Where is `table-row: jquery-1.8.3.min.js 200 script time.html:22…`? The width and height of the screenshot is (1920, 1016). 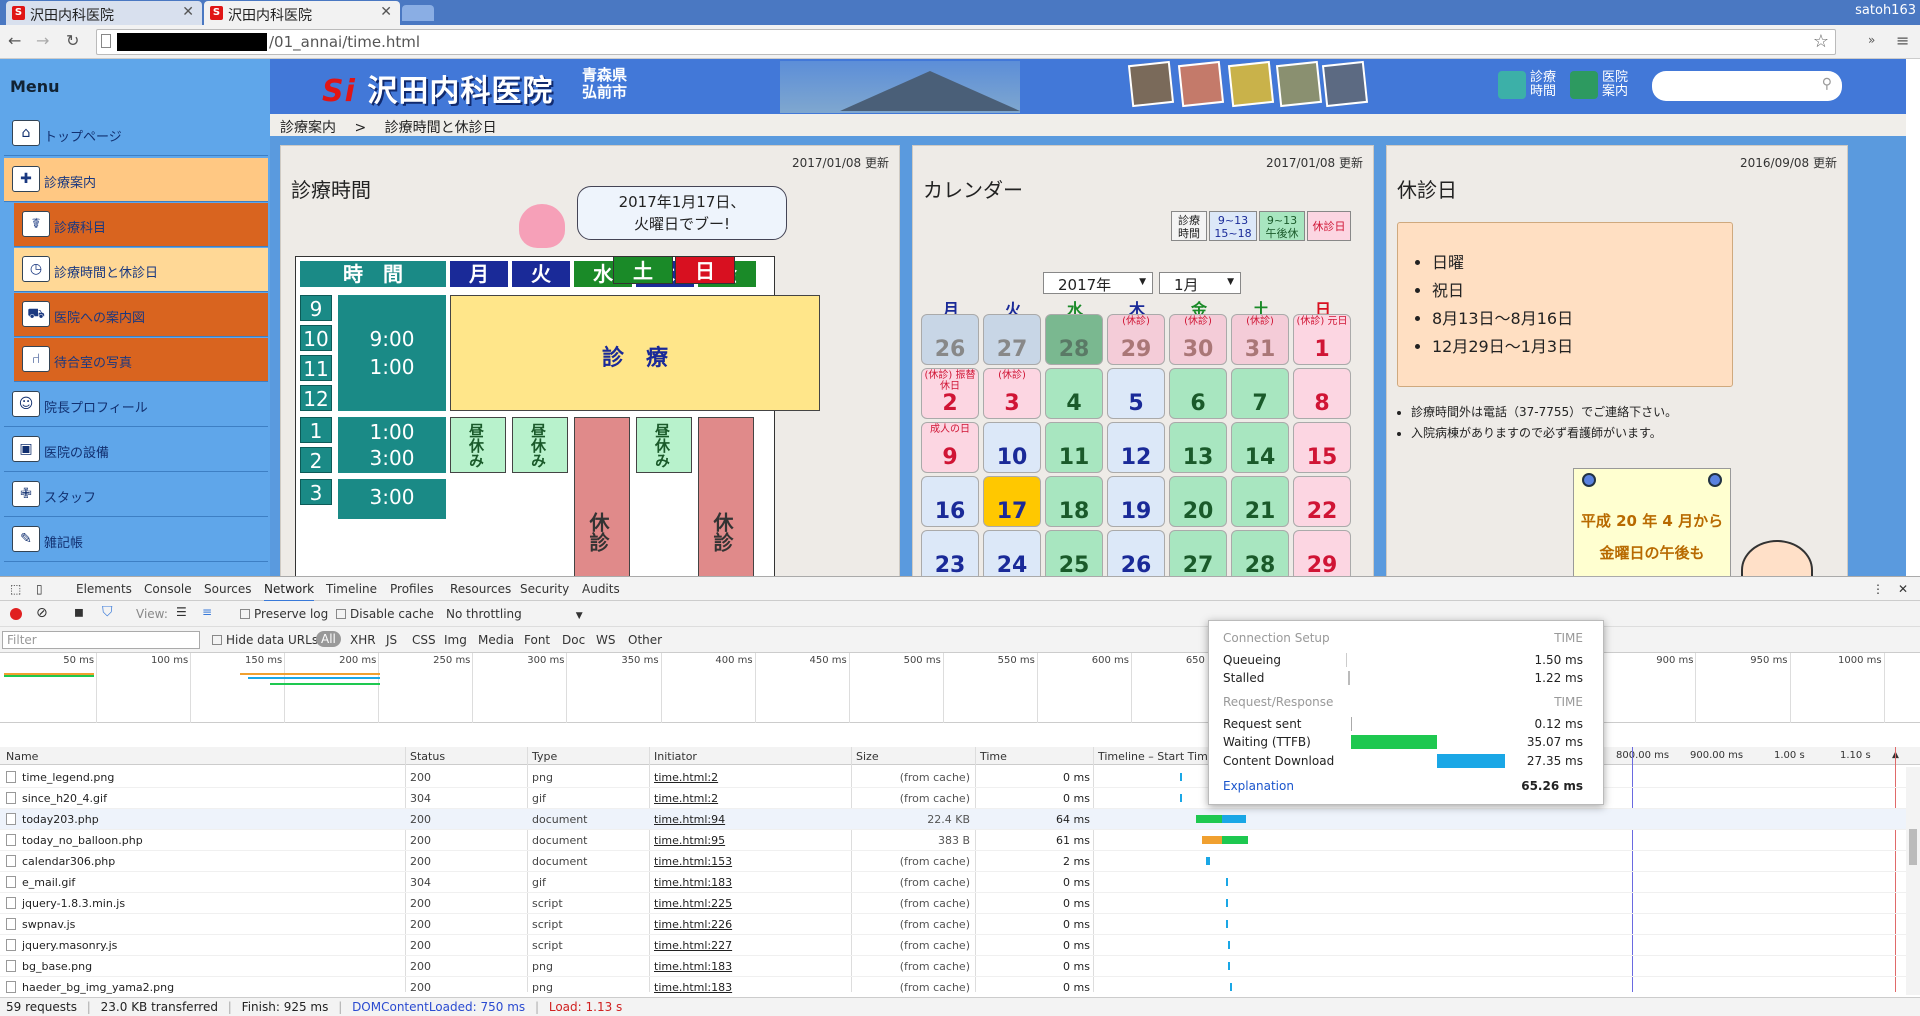 table-row: jquery-1.8.3.min.js 200 script time.html:22… is located at coordinates (960, 903).